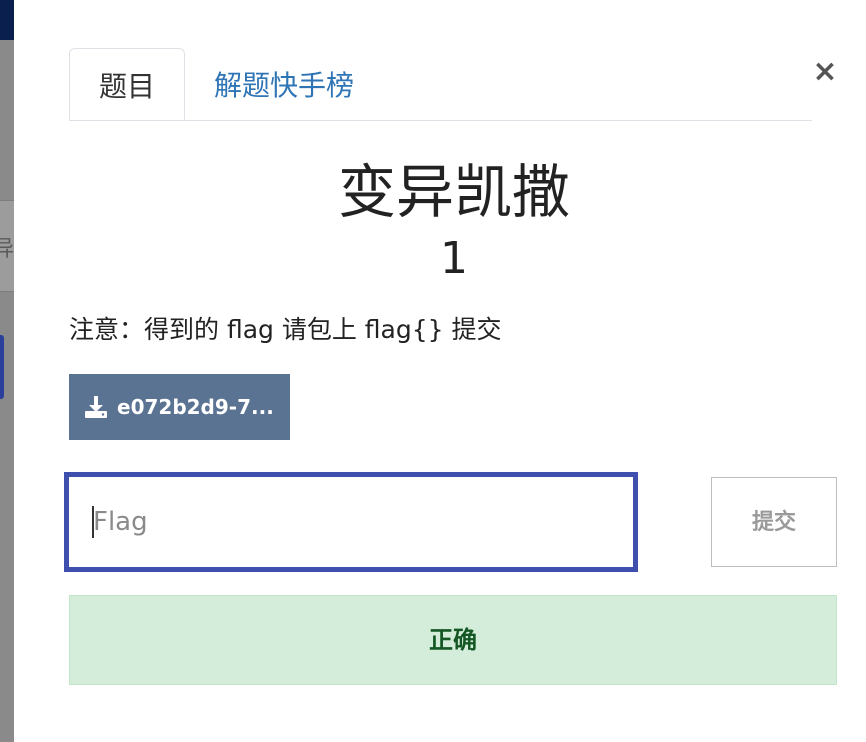 The image size is (866, 742). What do you see at coordinates (351, 522) in the screenshot?
I see `flag-input` at bounding box center [351, 522].